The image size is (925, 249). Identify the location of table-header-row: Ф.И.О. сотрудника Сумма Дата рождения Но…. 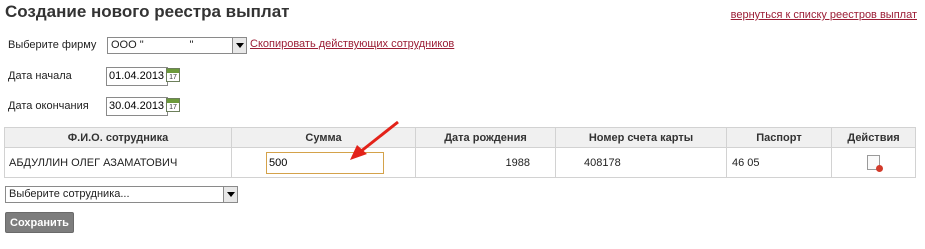
(460, 137).